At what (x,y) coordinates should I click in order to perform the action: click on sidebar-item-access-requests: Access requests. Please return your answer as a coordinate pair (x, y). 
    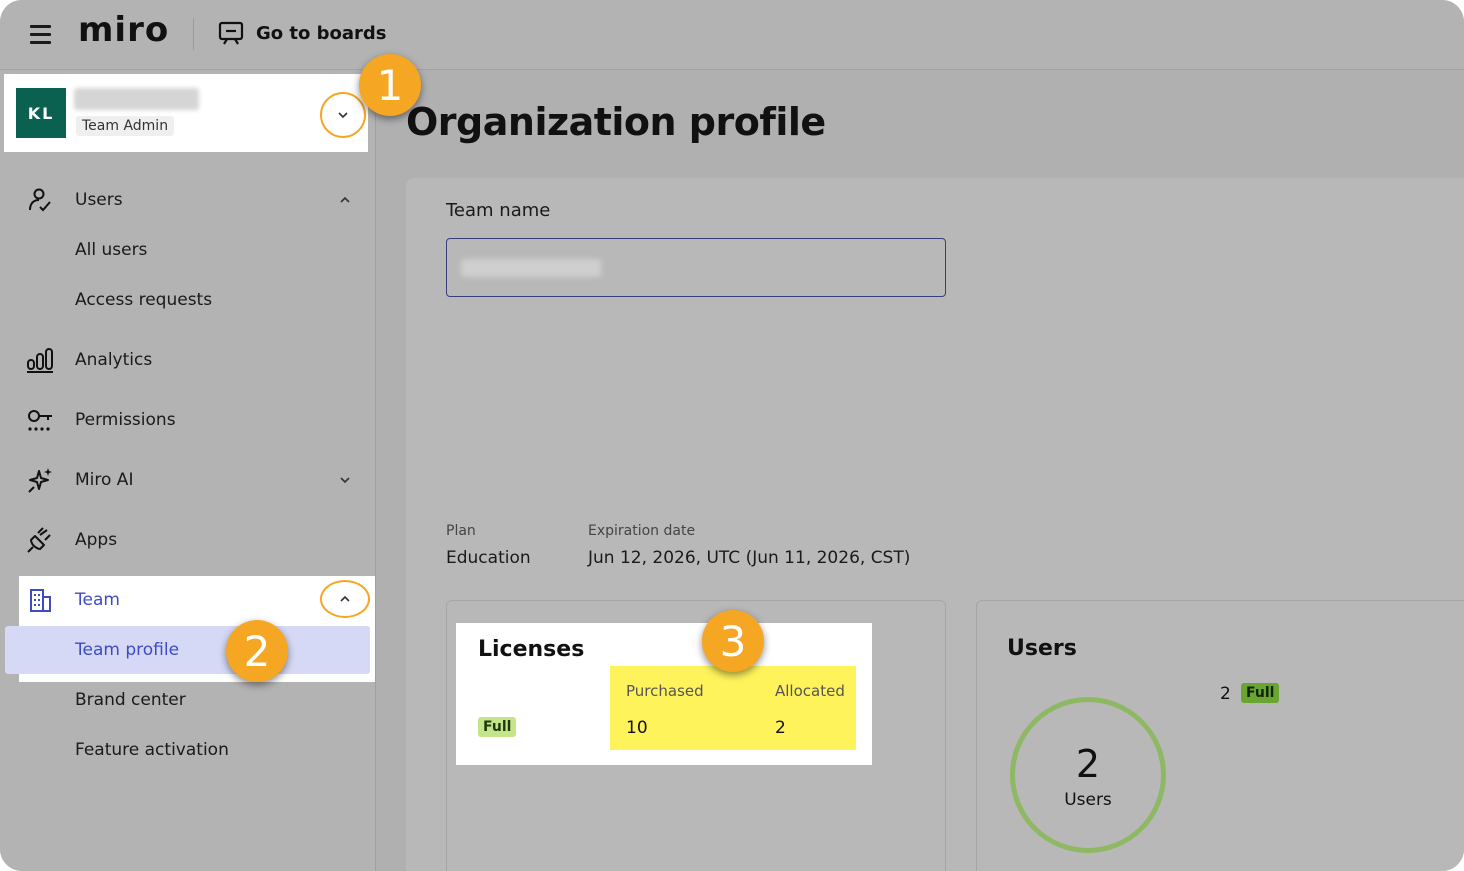
    Looking at the image, I should click on (188, 300).